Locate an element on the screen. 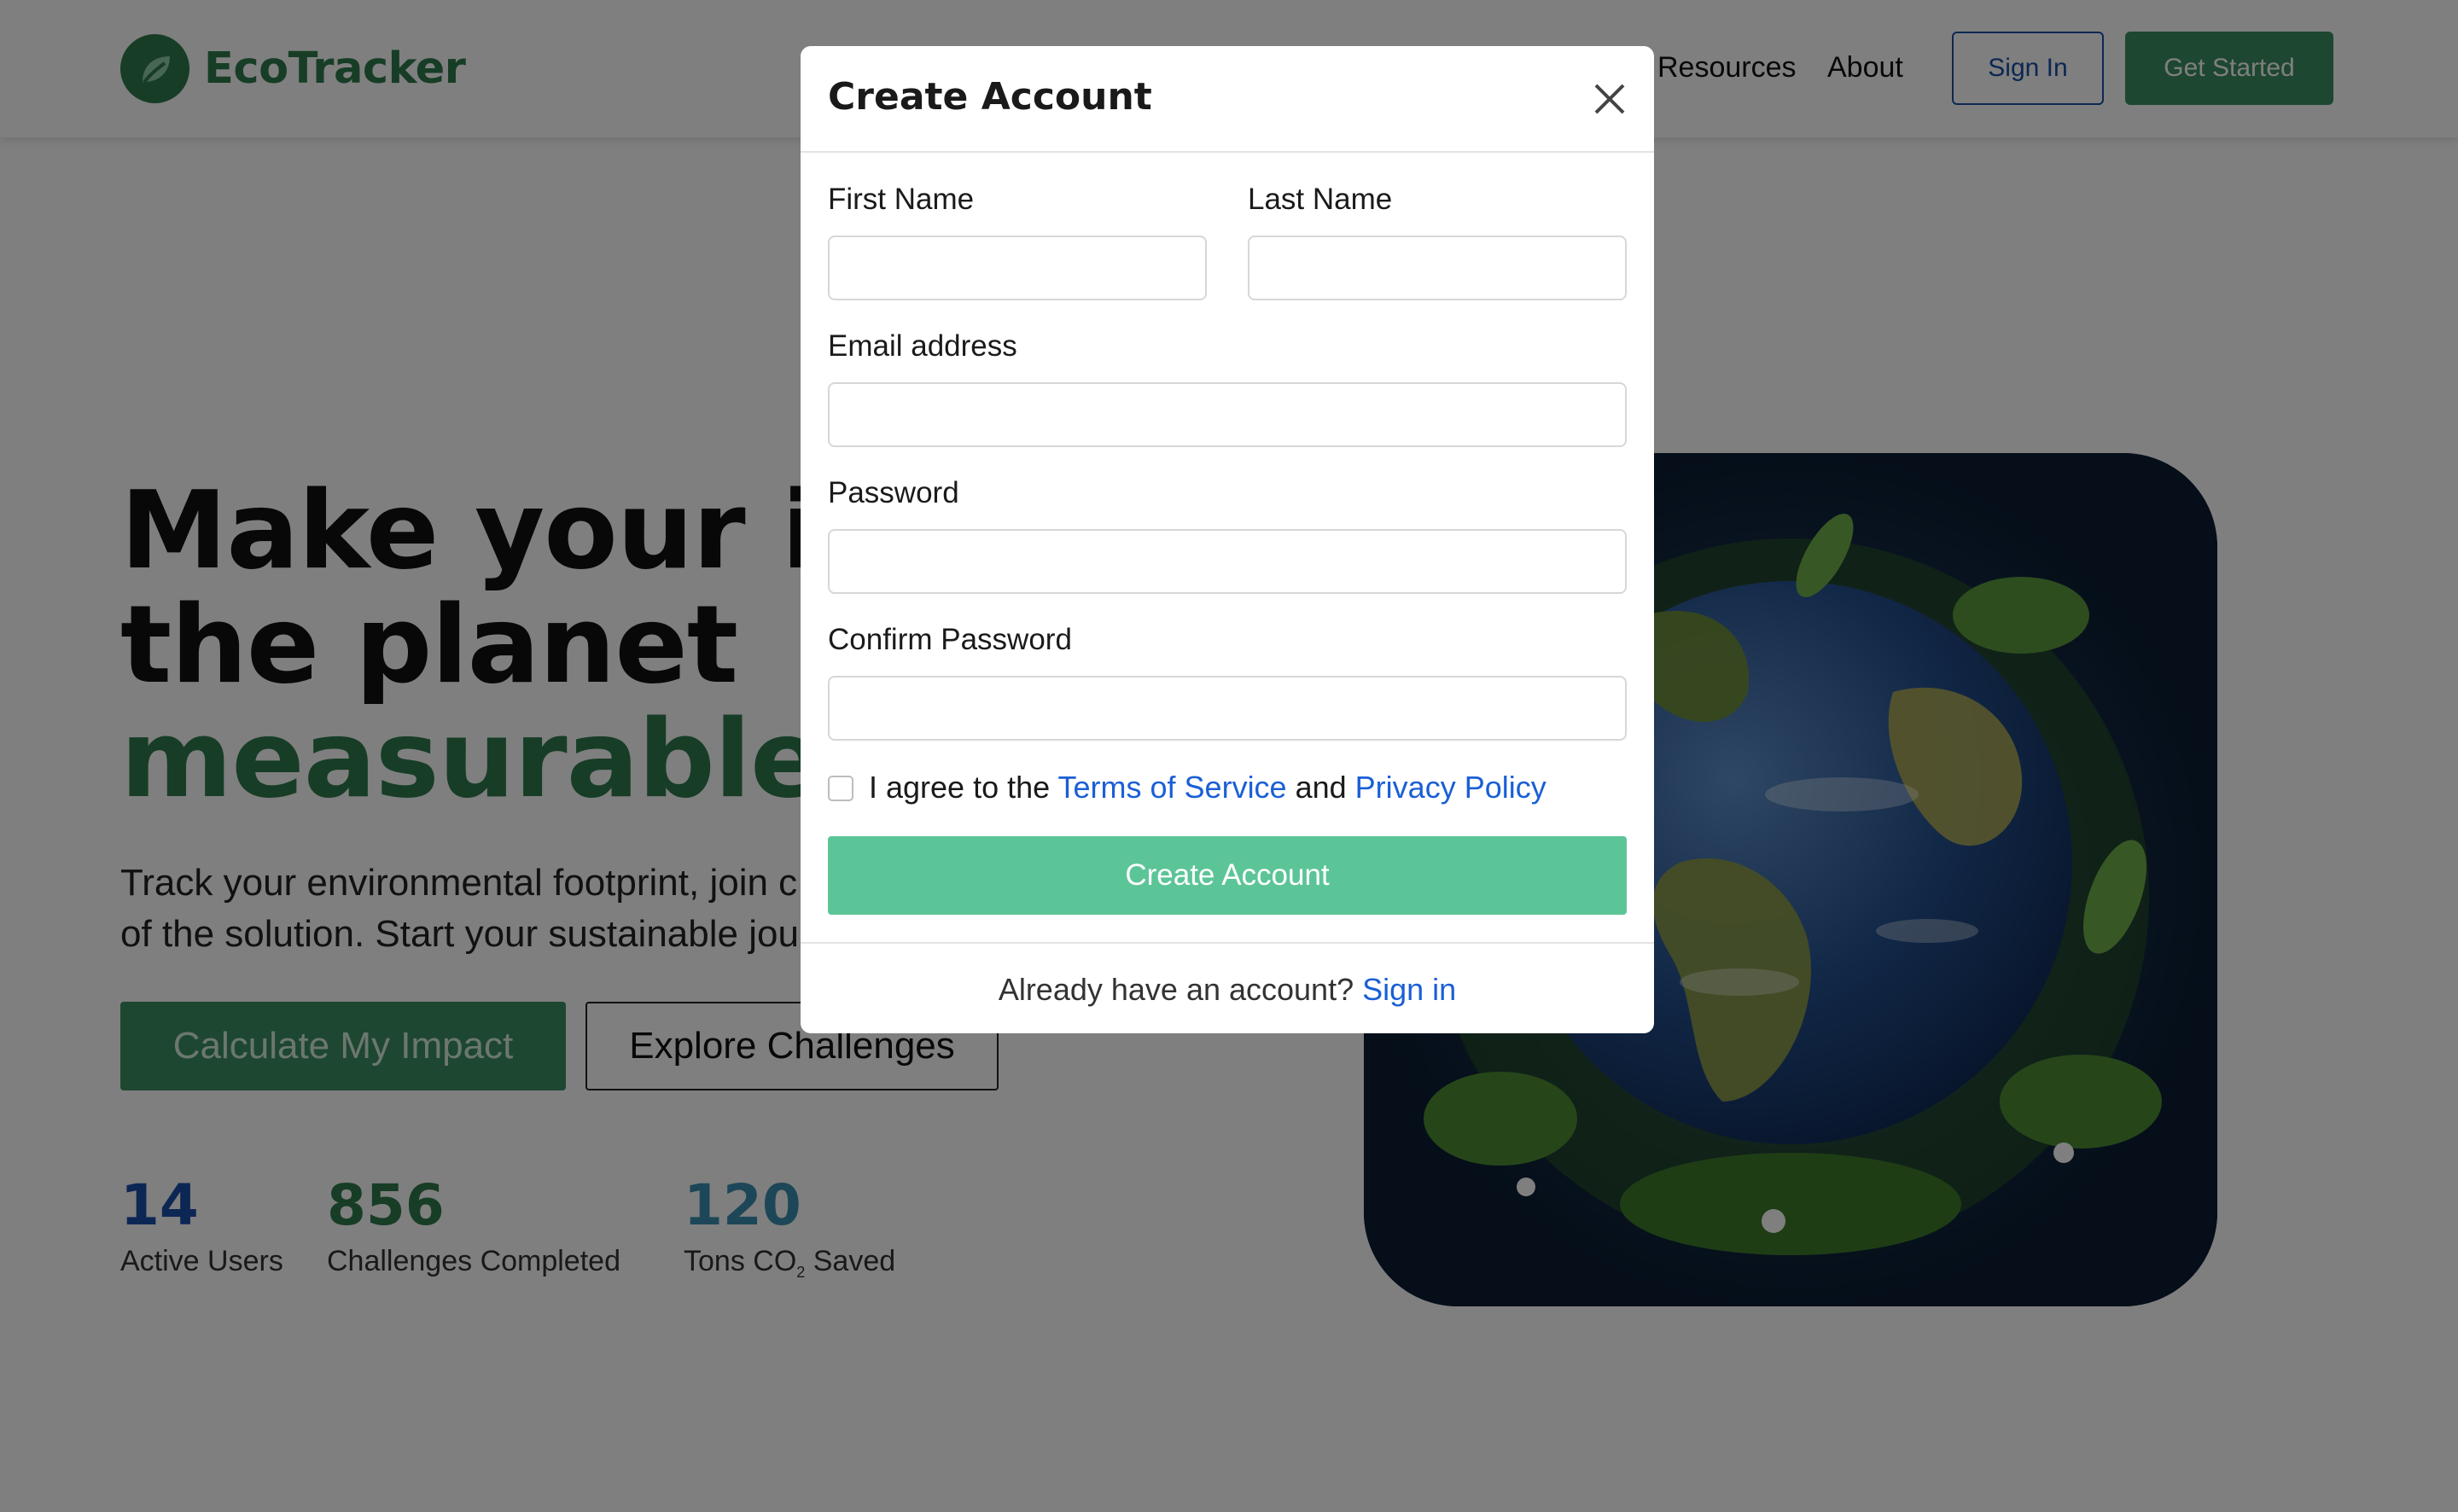 Image resolution: width=2458 pixels, height=1512 pixels. sign-in-prompt-text: Already have an account? is located at coordinates (1180, 989).